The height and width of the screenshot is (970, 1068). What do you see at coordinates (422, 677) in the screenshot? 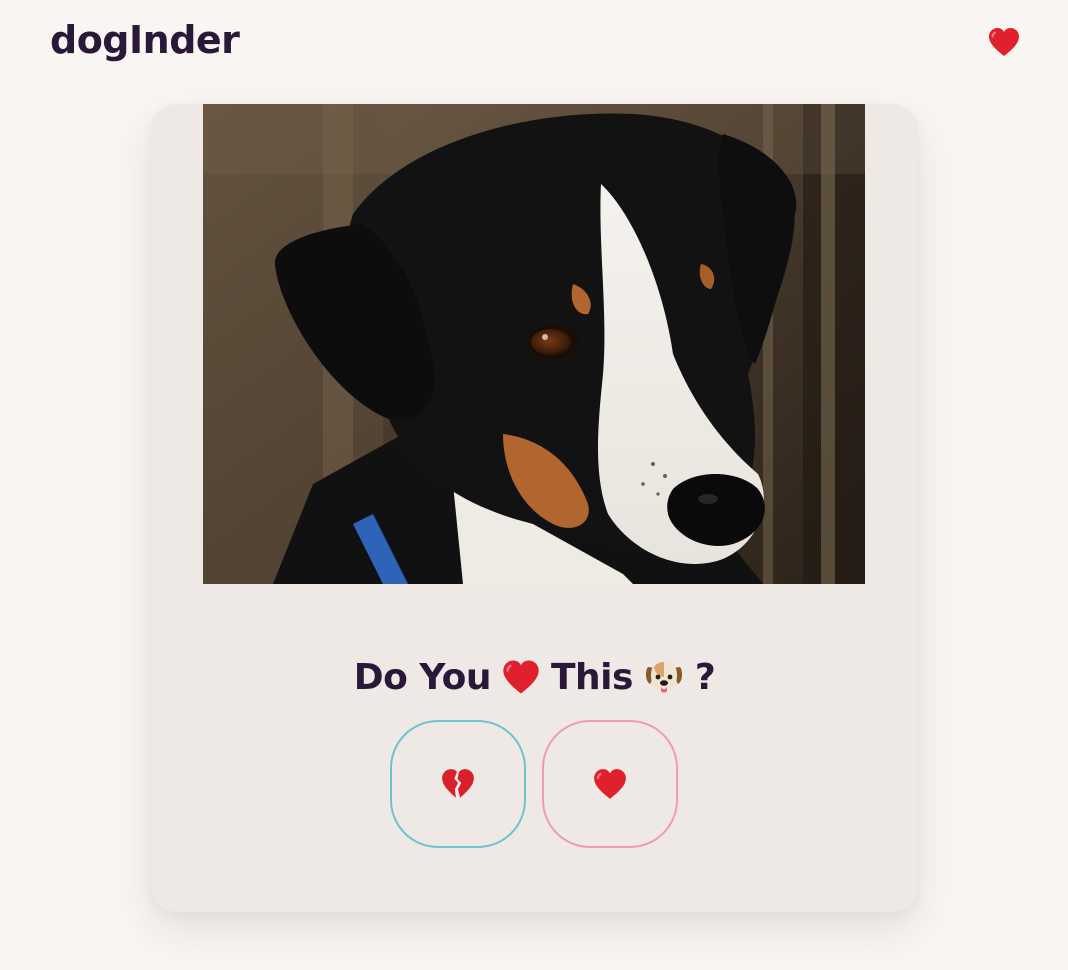
I see `question-prefix: Do You` at bounding box center [422, 677].